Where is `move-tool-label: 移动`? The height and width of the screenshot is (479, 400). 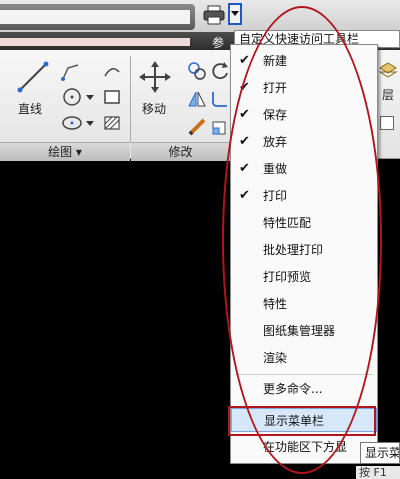 move-tool-label: 移动 is located at coordinates (154, 109).